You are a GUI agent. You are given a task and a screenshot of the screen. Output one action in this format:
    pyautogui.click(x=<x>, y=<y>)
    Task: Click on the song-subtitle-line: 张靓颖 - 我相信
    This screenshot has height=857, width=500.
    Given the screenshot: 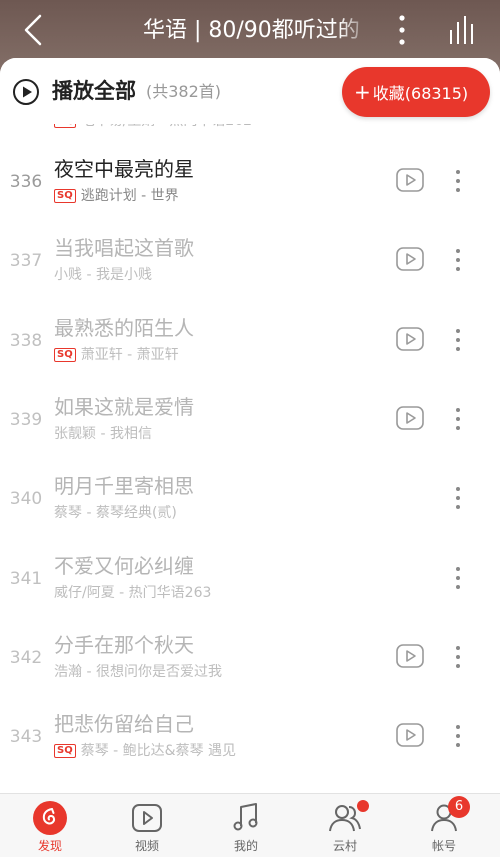 What is the action you would take?
    pyautogui.click(x=103, y=434)
    